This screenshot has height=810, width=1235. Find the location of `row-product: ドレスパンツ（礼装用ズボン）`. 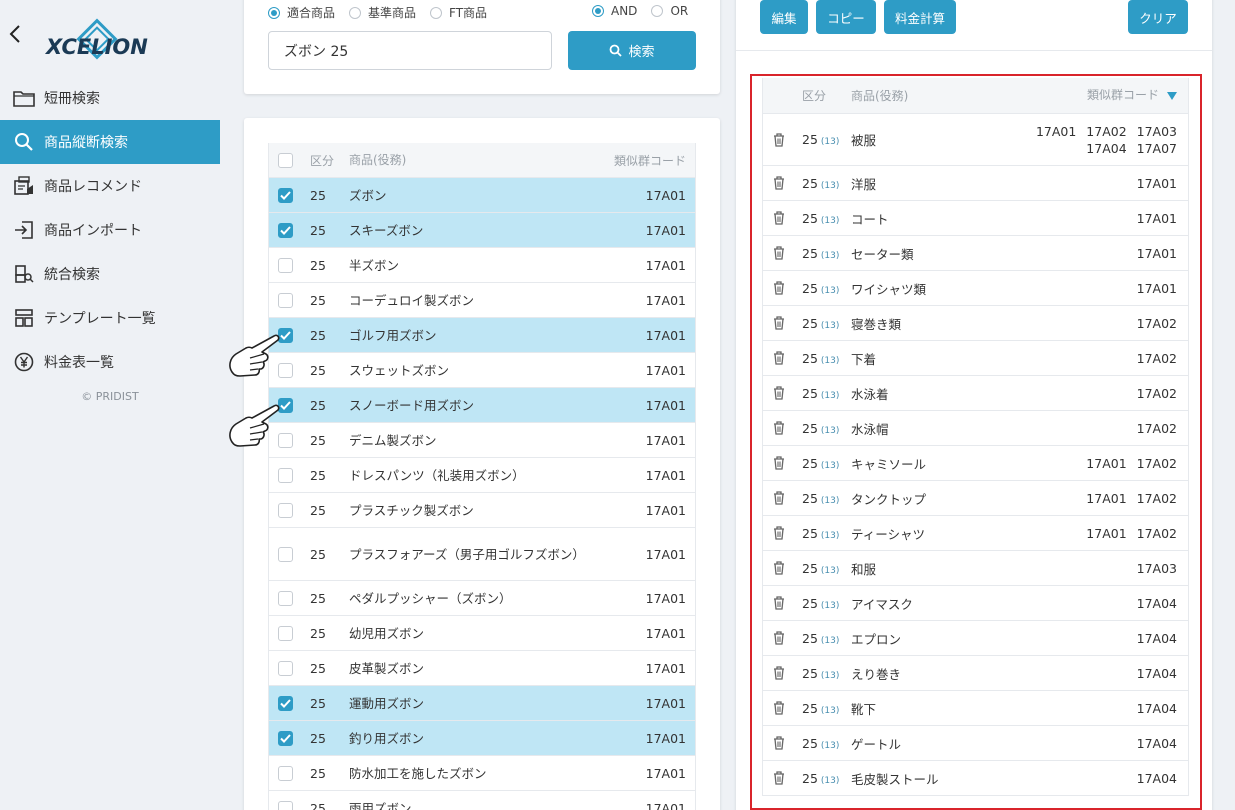

row-product: ドレスパンツ（礼装用ズボン） is located at coordinates (437, 475).